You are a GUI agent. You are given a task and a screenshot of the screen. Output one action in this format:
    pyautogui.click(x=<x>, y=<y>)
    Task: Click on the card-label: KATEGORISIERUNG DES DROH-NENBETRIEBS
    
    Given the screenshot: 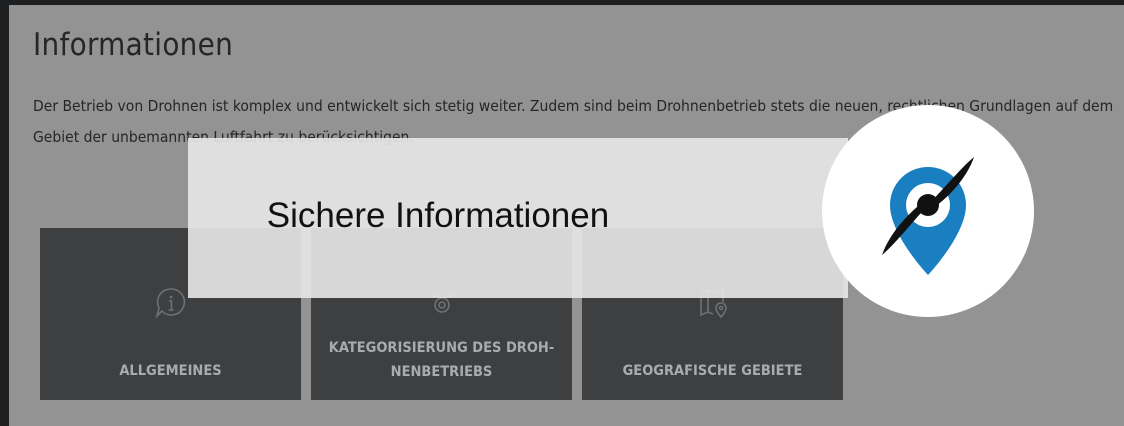 What is the action you would take?
    pyautogui.click(x=441, y=360)
    